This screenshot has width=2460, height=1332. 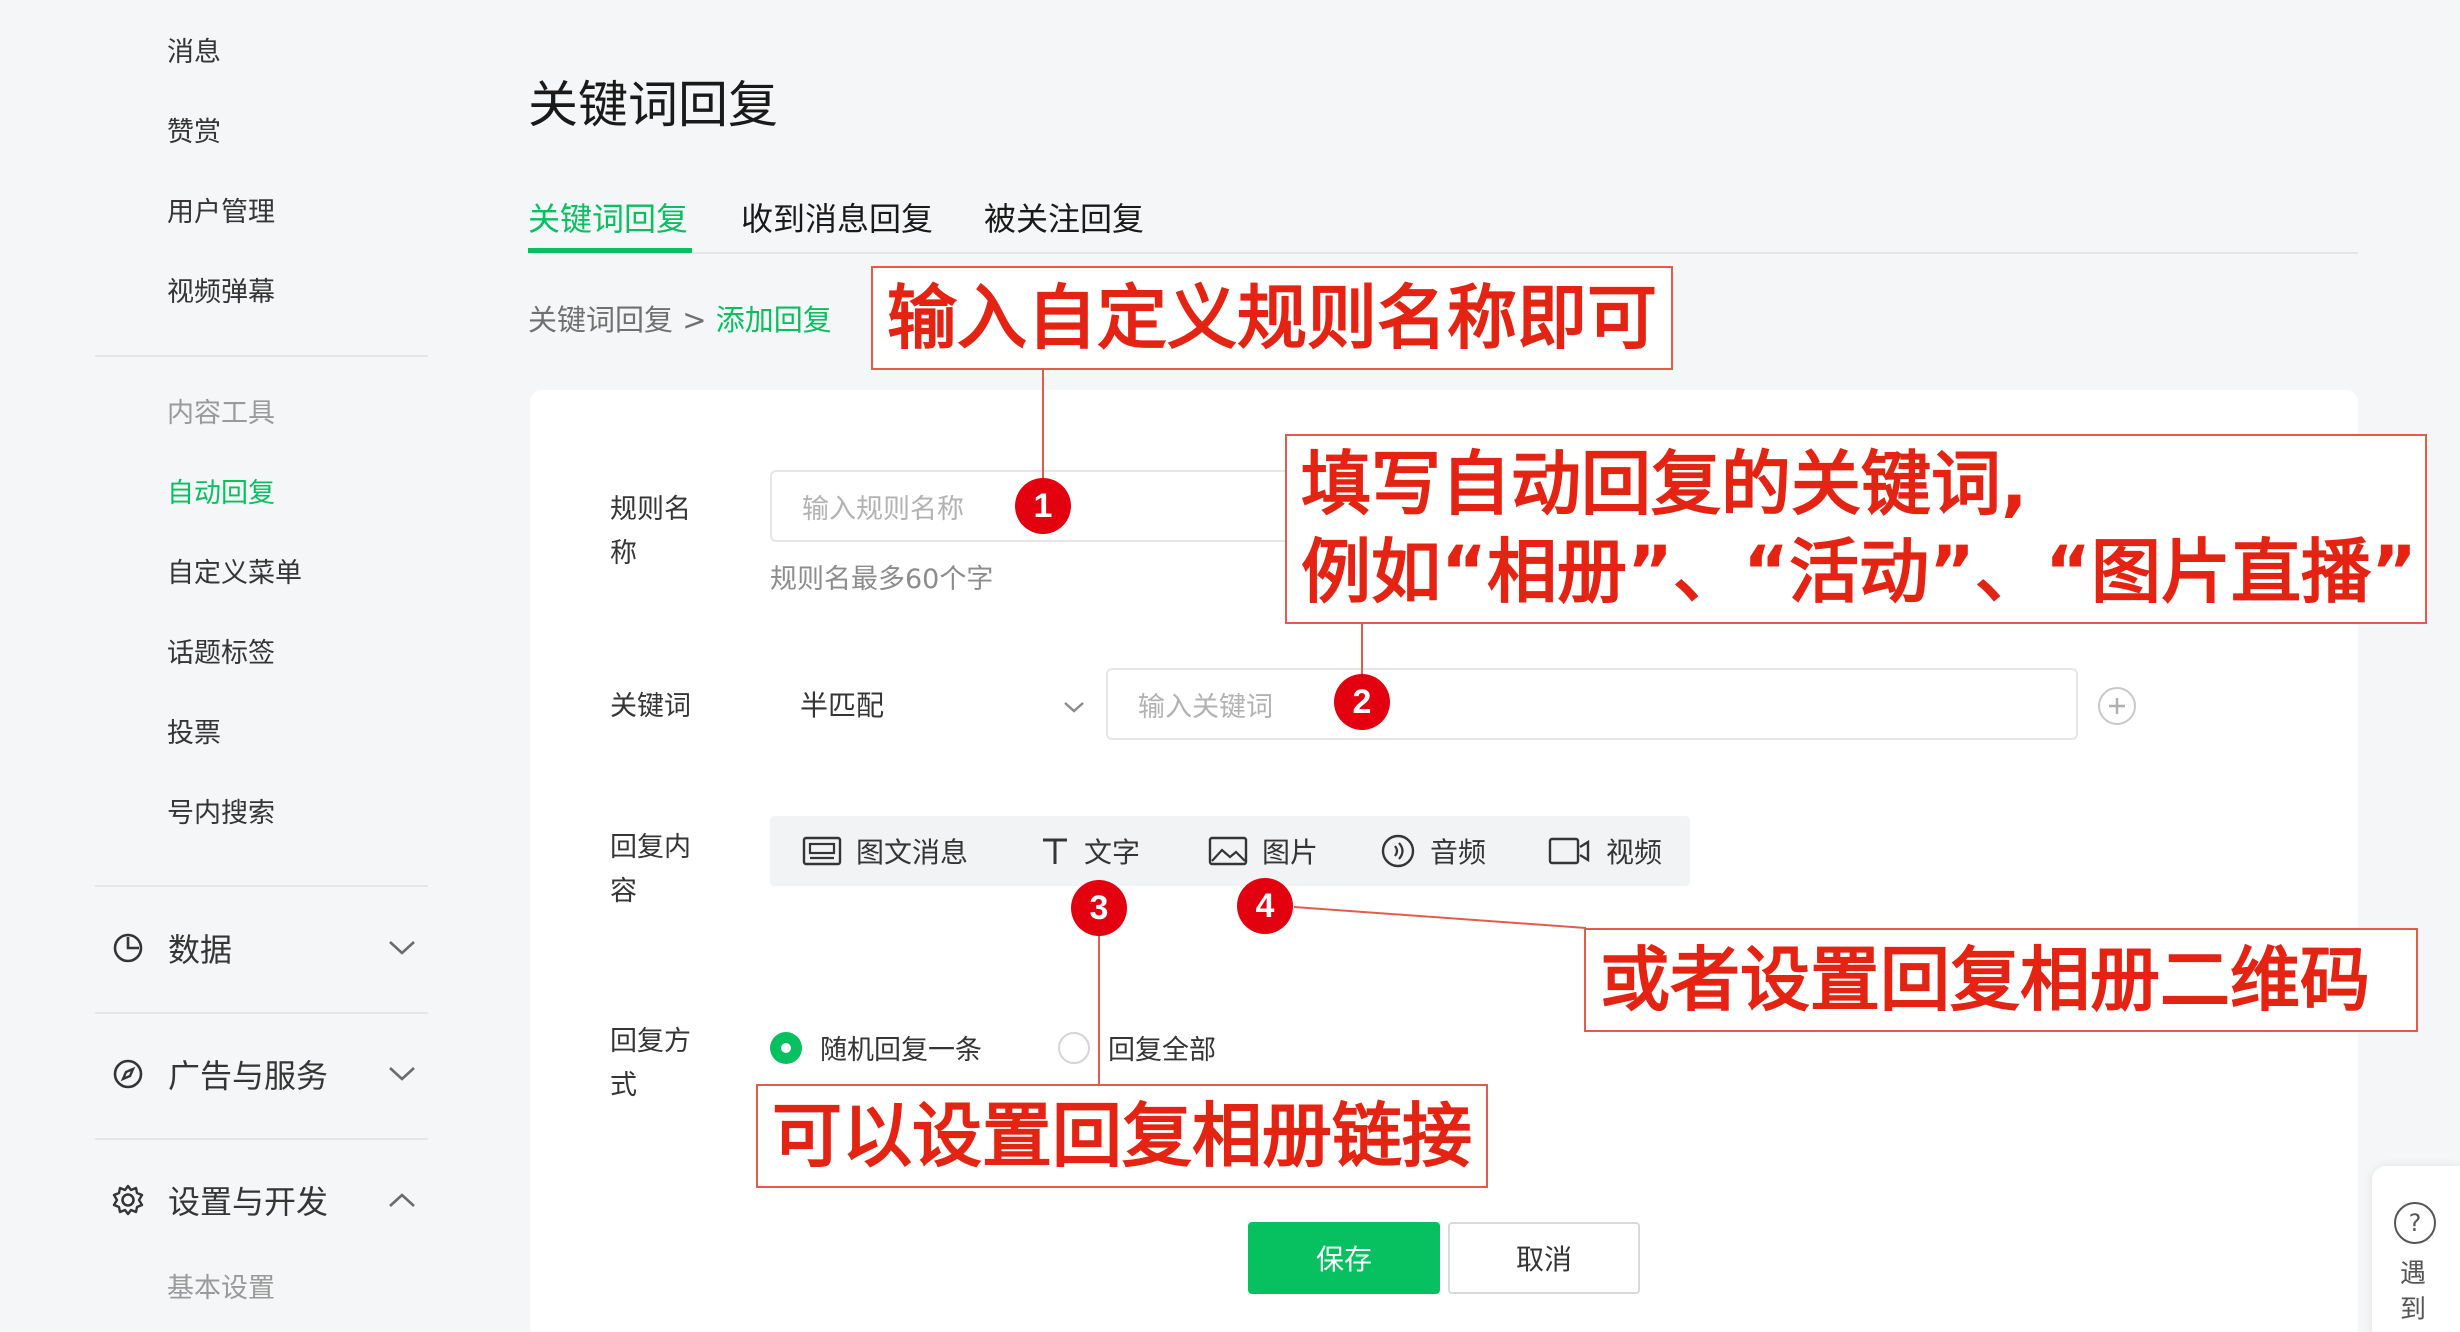 I want to click on annotation-badge-3: 3, so click(x=1099, y=908).